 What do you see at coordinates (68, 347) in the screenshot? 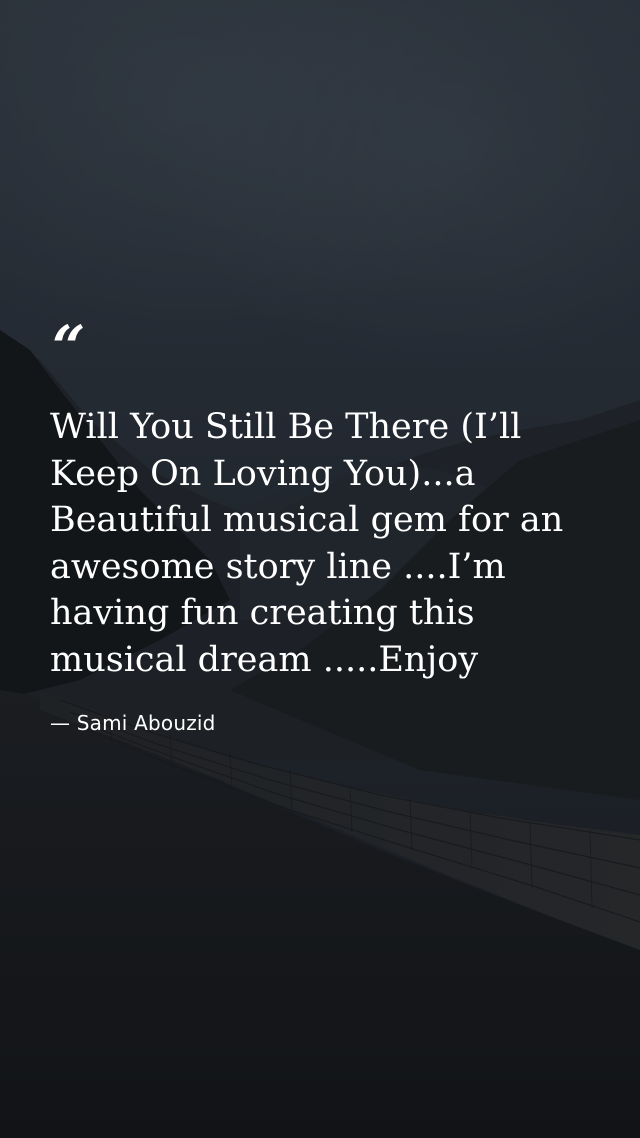
I see `quote-mark-icon: “` at bounding box center [68, 347].